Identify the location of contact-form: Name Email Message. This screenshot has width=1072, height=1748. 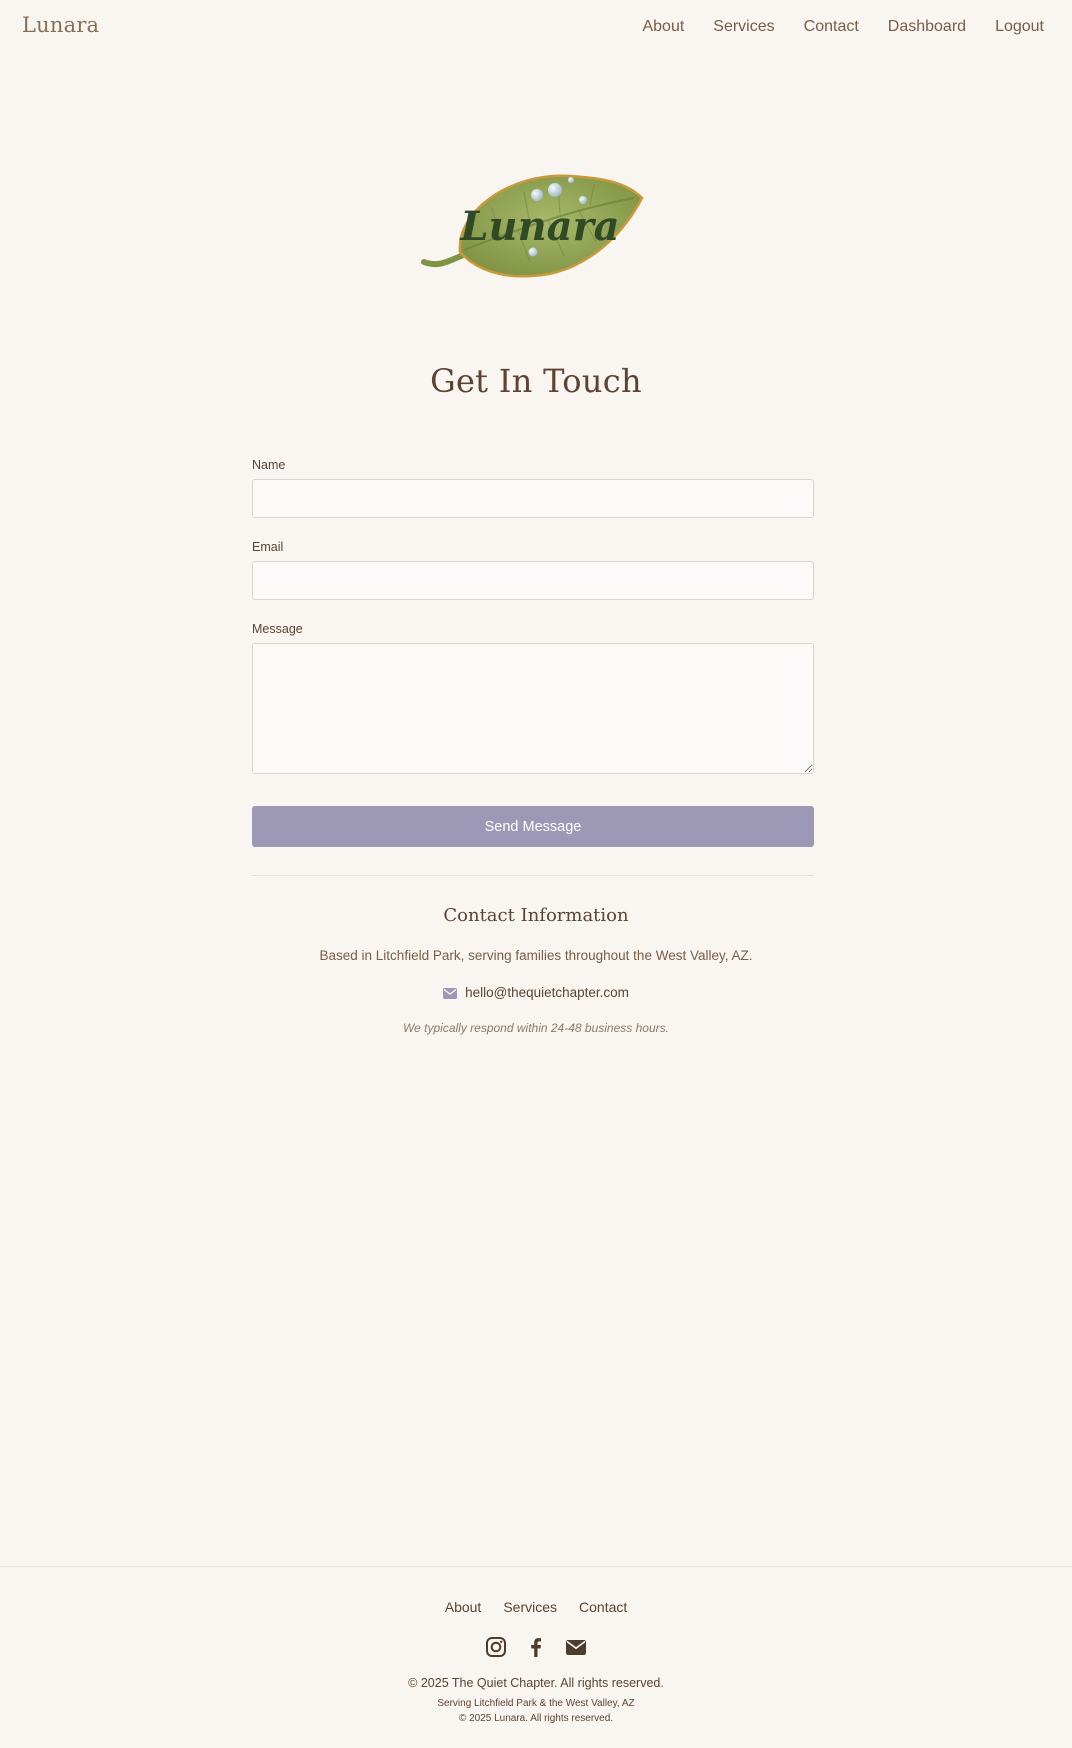
(533, 627).